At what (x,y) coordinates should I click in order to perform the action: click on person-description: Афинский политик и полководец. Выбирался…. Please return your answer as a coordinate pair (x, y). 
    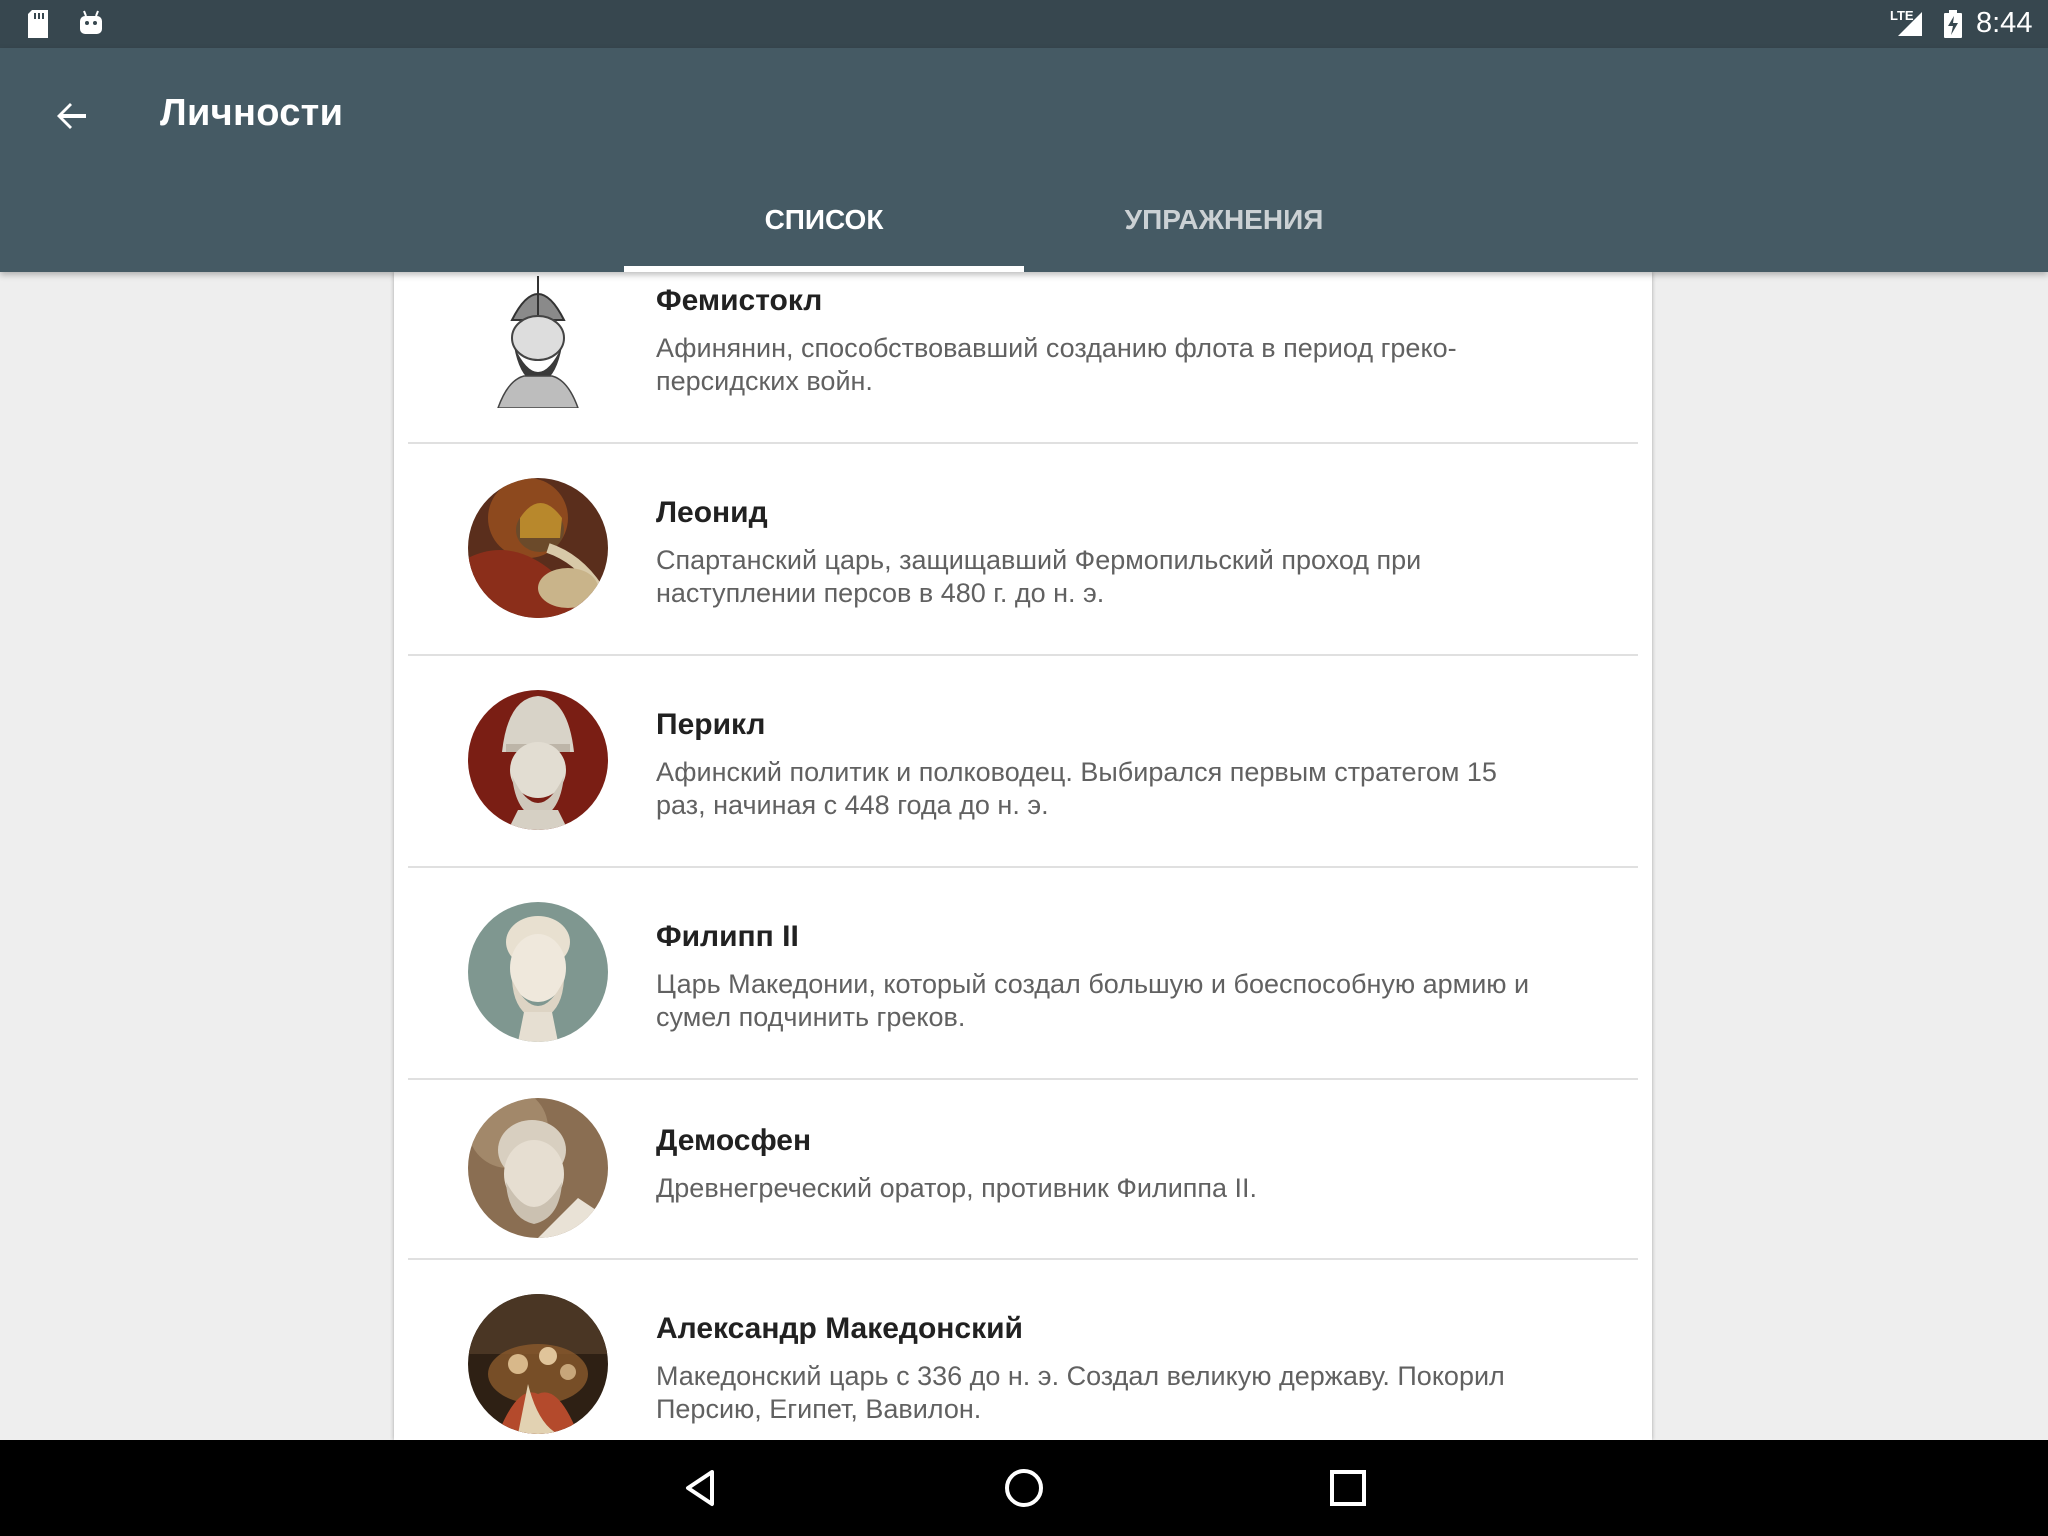
    Looking at the image, I should click on (1076, 788).